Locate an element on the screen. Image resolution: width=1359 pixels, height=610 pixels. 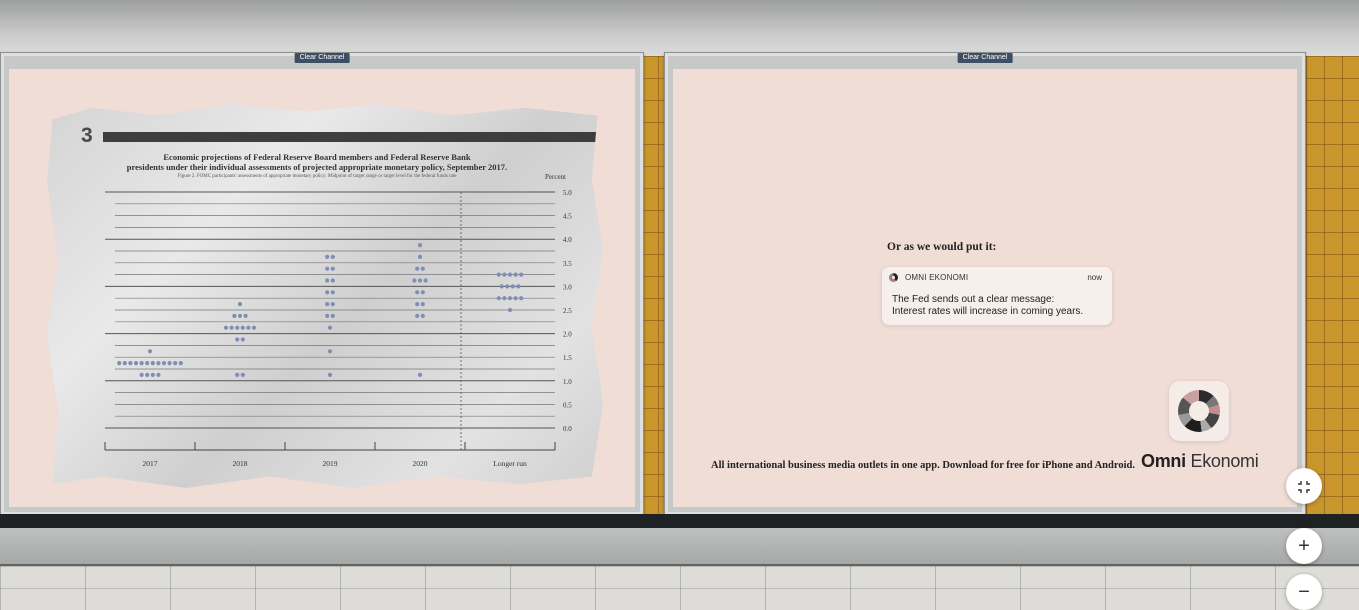
omni-app-icon is located at coordinates (893, 277).